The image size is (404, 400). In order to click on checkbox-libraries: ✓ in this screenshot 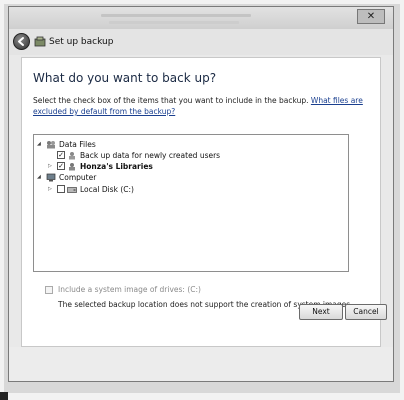, I will do `click(61, 166)`.